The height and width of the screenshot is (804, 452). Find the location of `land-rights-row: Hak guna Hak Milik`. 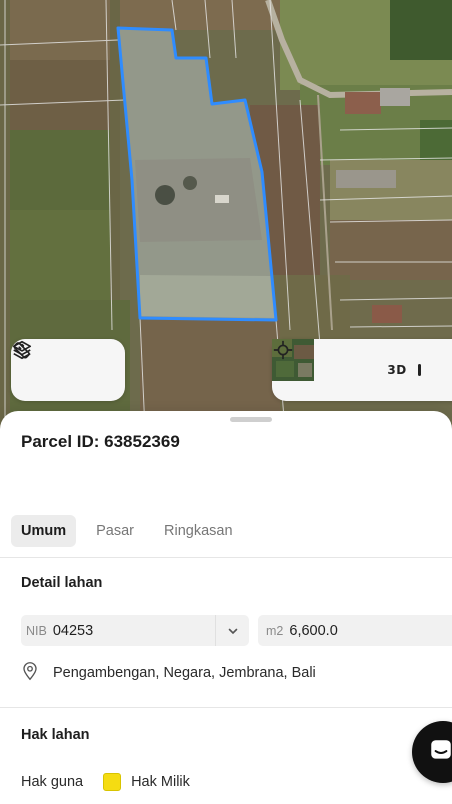

land-rights-row: Hak guna Hak Milik is located at coordinates (105, 782).